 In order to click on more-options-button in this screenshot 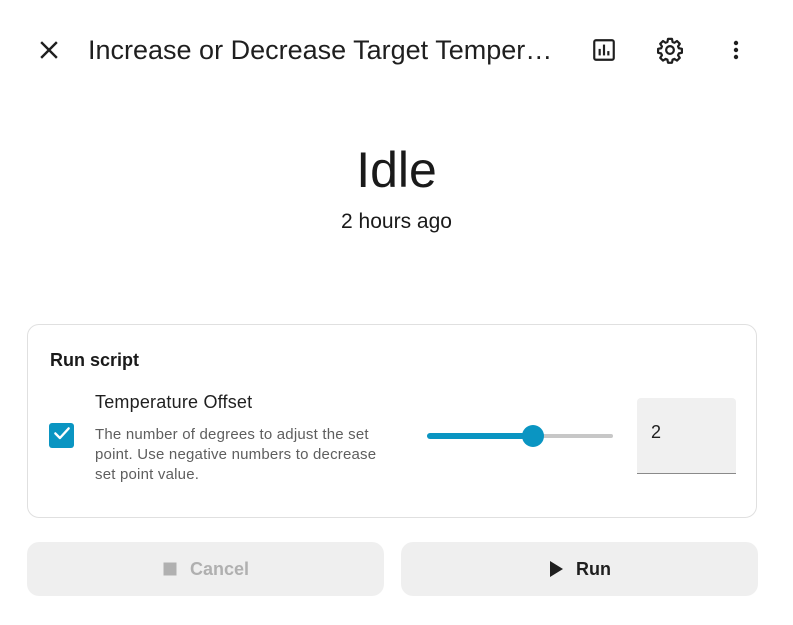, I will do `click(736, 52)`.